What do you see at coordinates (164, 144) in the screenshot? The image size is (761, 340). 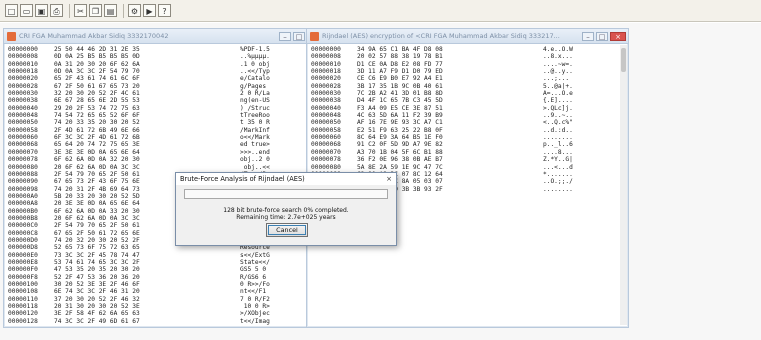 I see `hex-row: 00000068 65 64 20 74 72 75 65 3E ed true>` at bounding box center [164, 144].